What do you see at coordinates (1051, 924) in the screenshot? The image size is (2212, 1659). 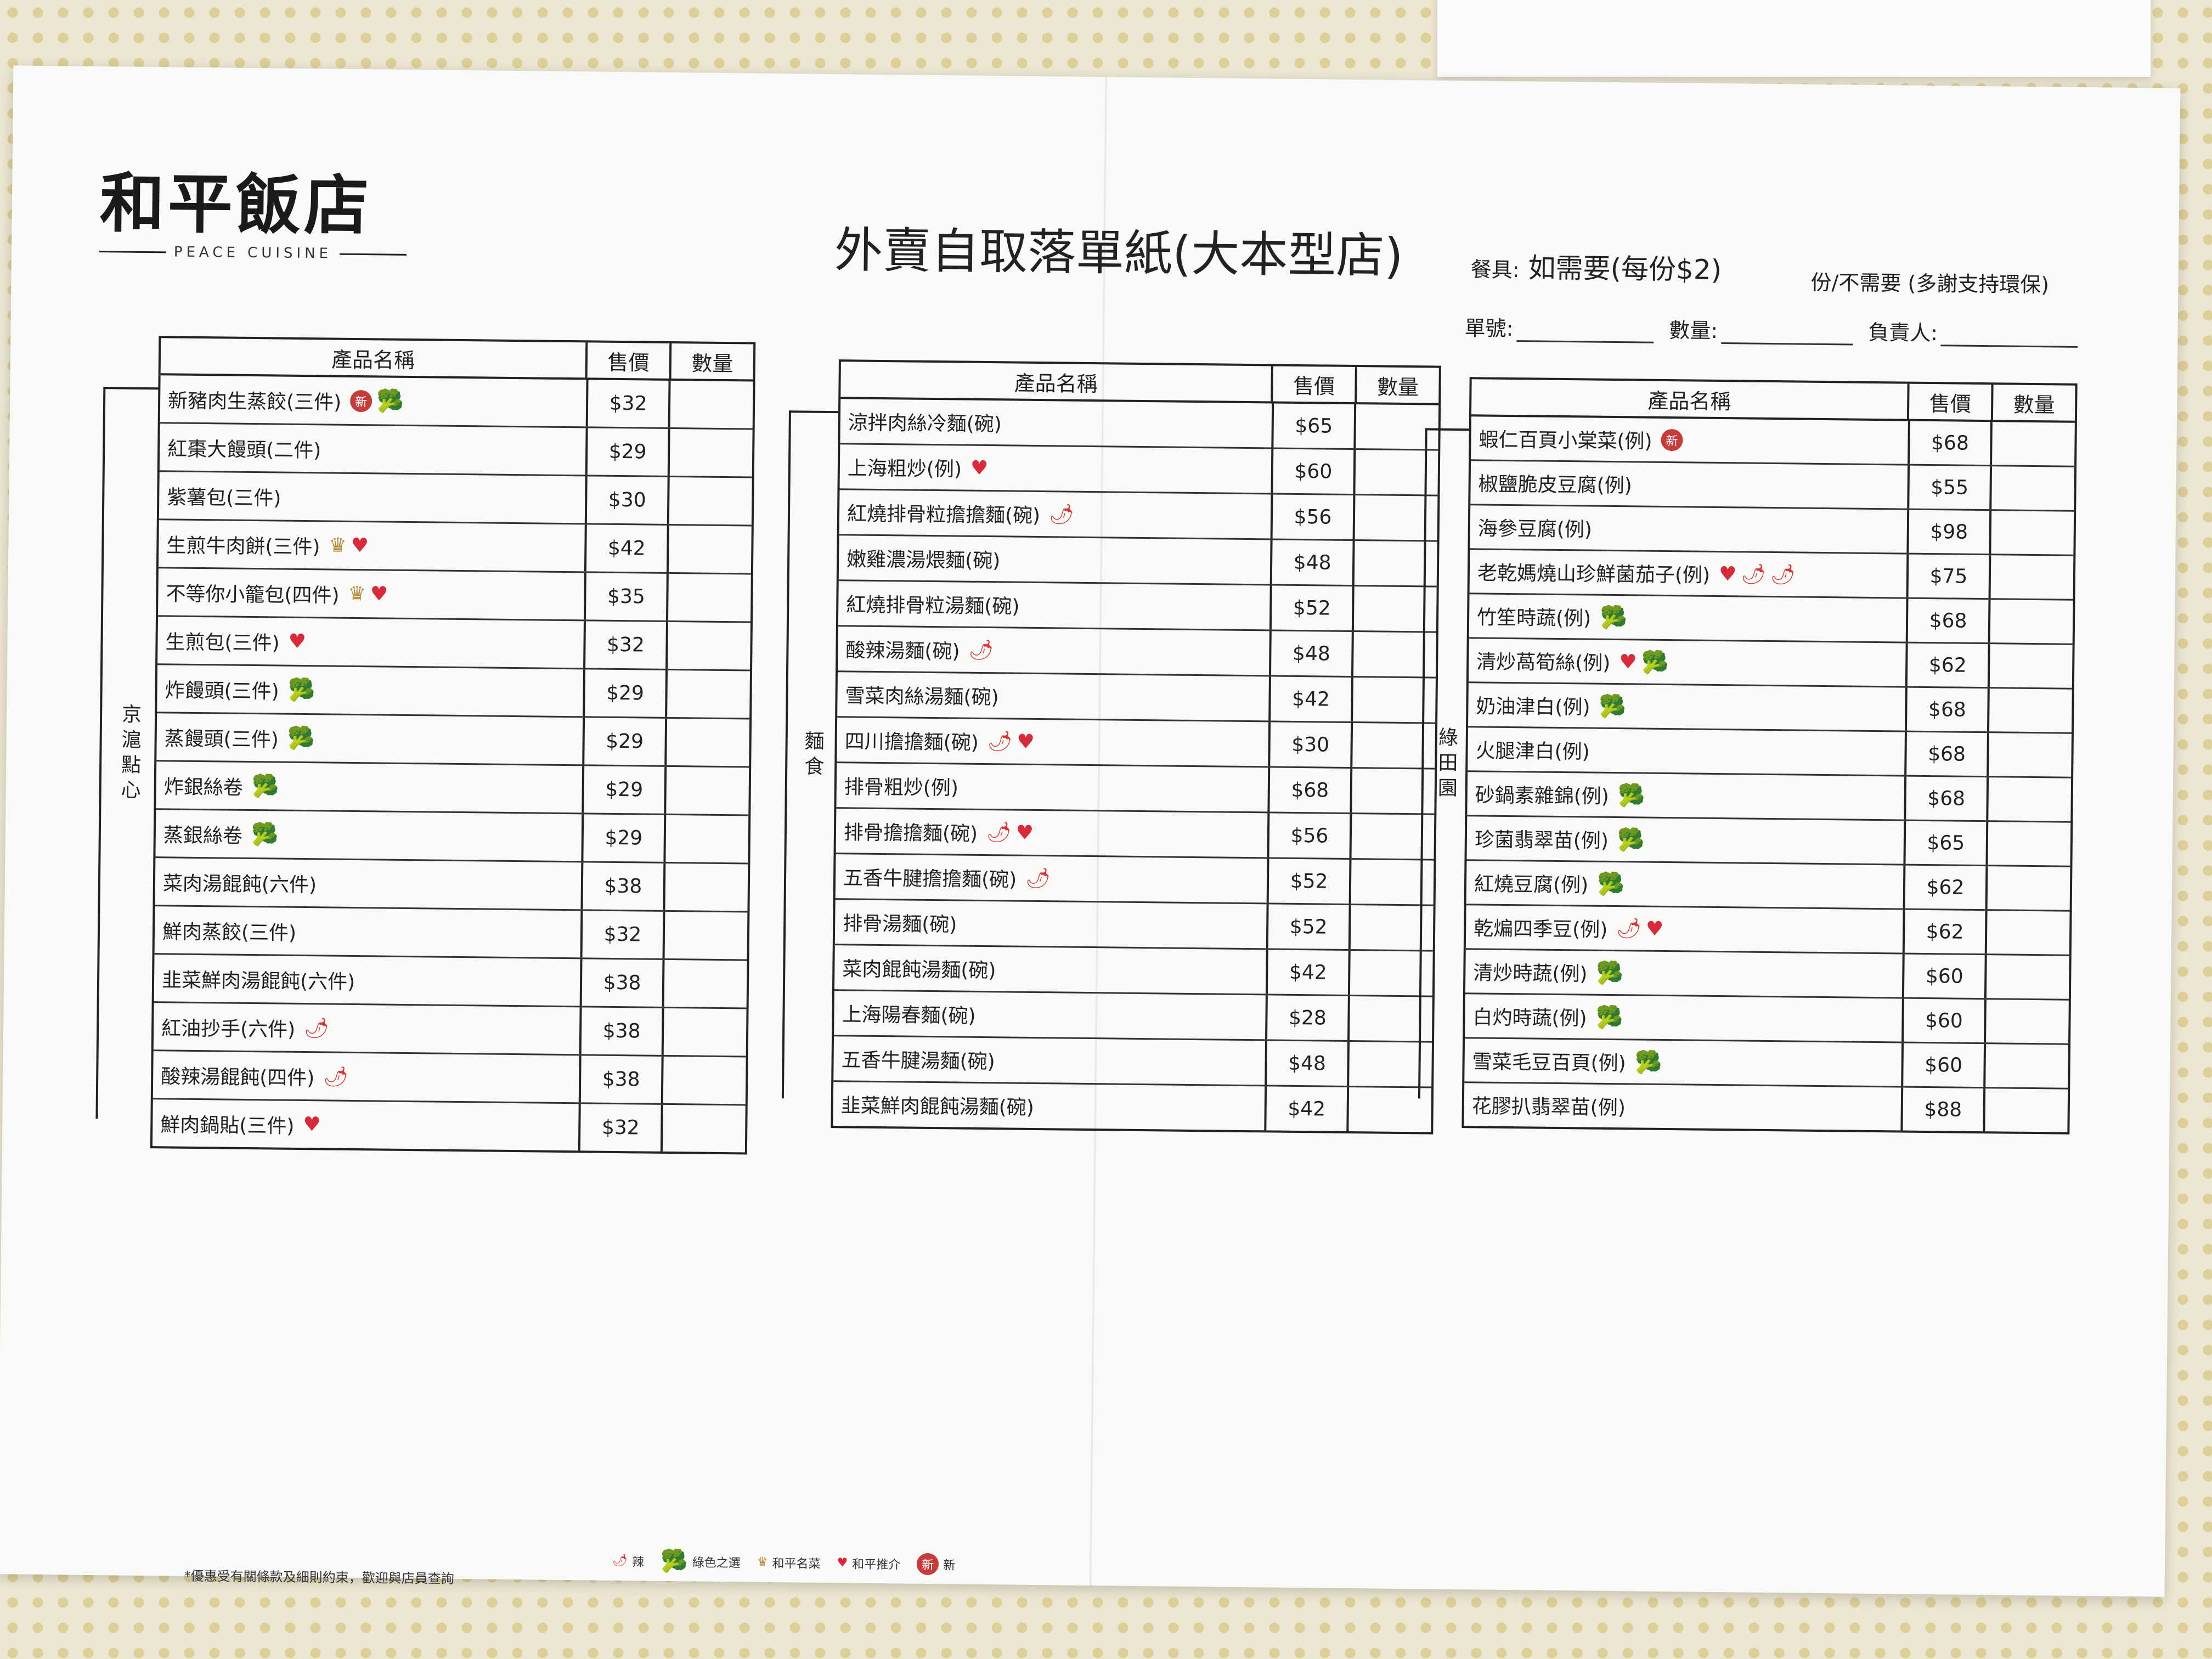 I see `item-name-cell: 排骨湯麵(碗)` at bounding box center [1051, 924].